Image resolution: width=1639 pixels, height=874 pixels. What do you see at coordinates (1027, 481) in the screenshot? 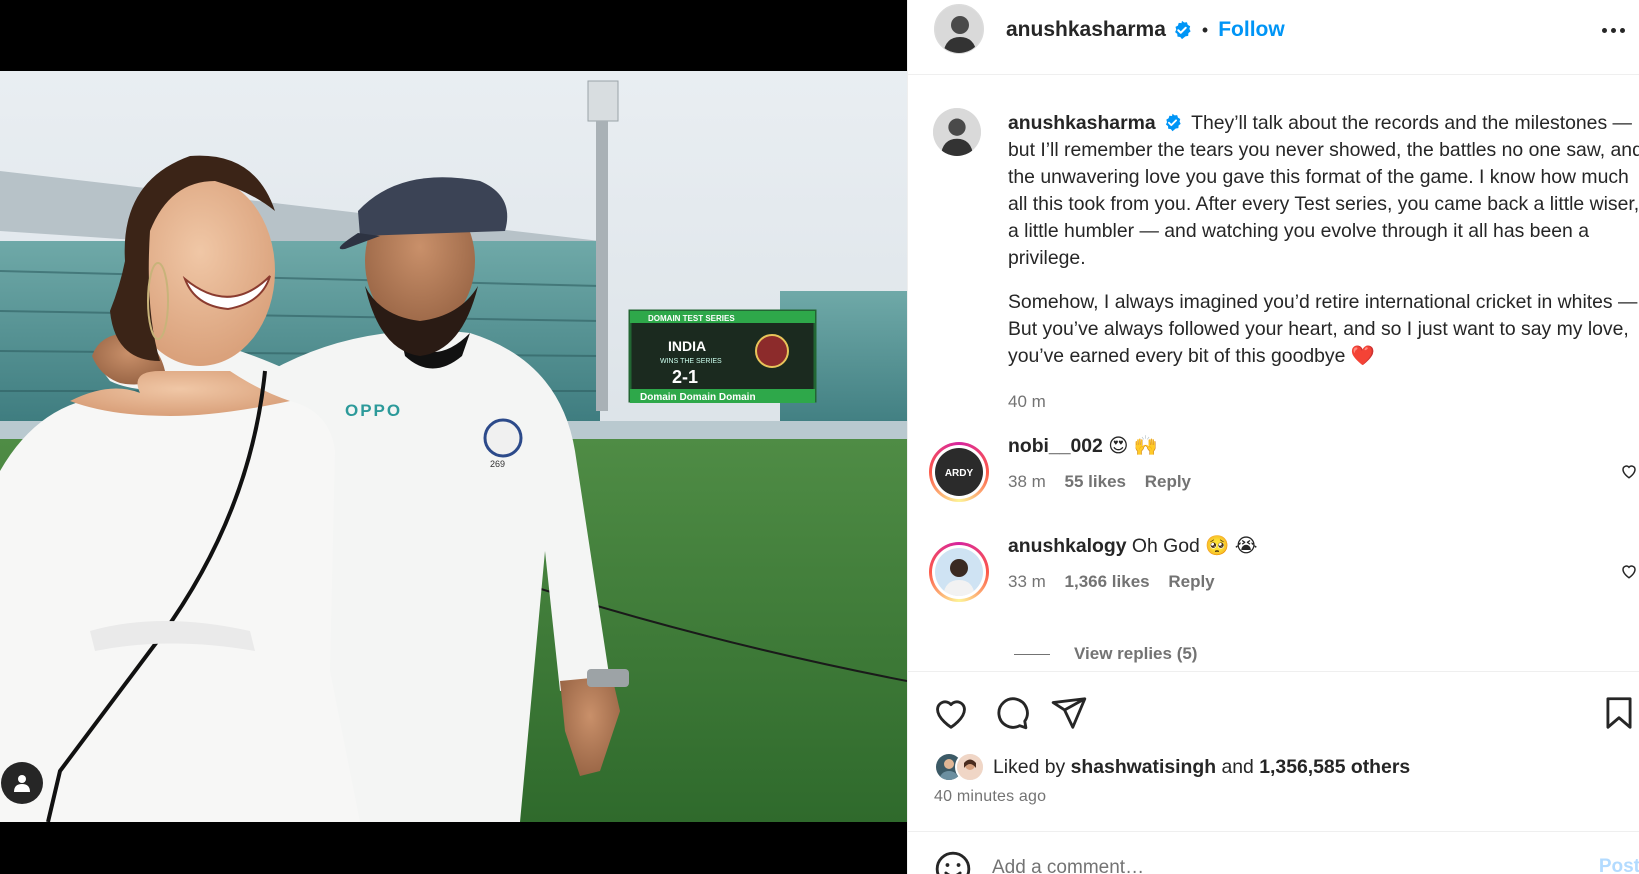
I see `comment-time: 38 m` at bounding box center [1027, 481].